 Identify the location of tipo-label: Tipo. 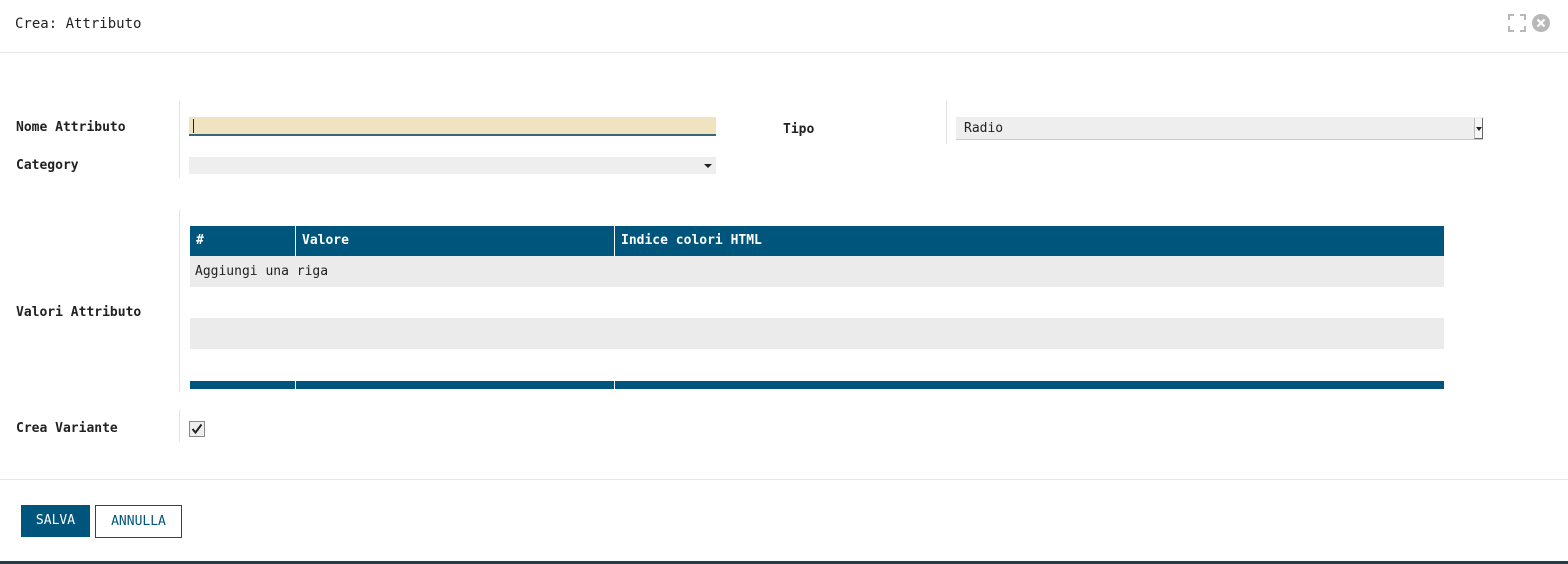
(799, 129).